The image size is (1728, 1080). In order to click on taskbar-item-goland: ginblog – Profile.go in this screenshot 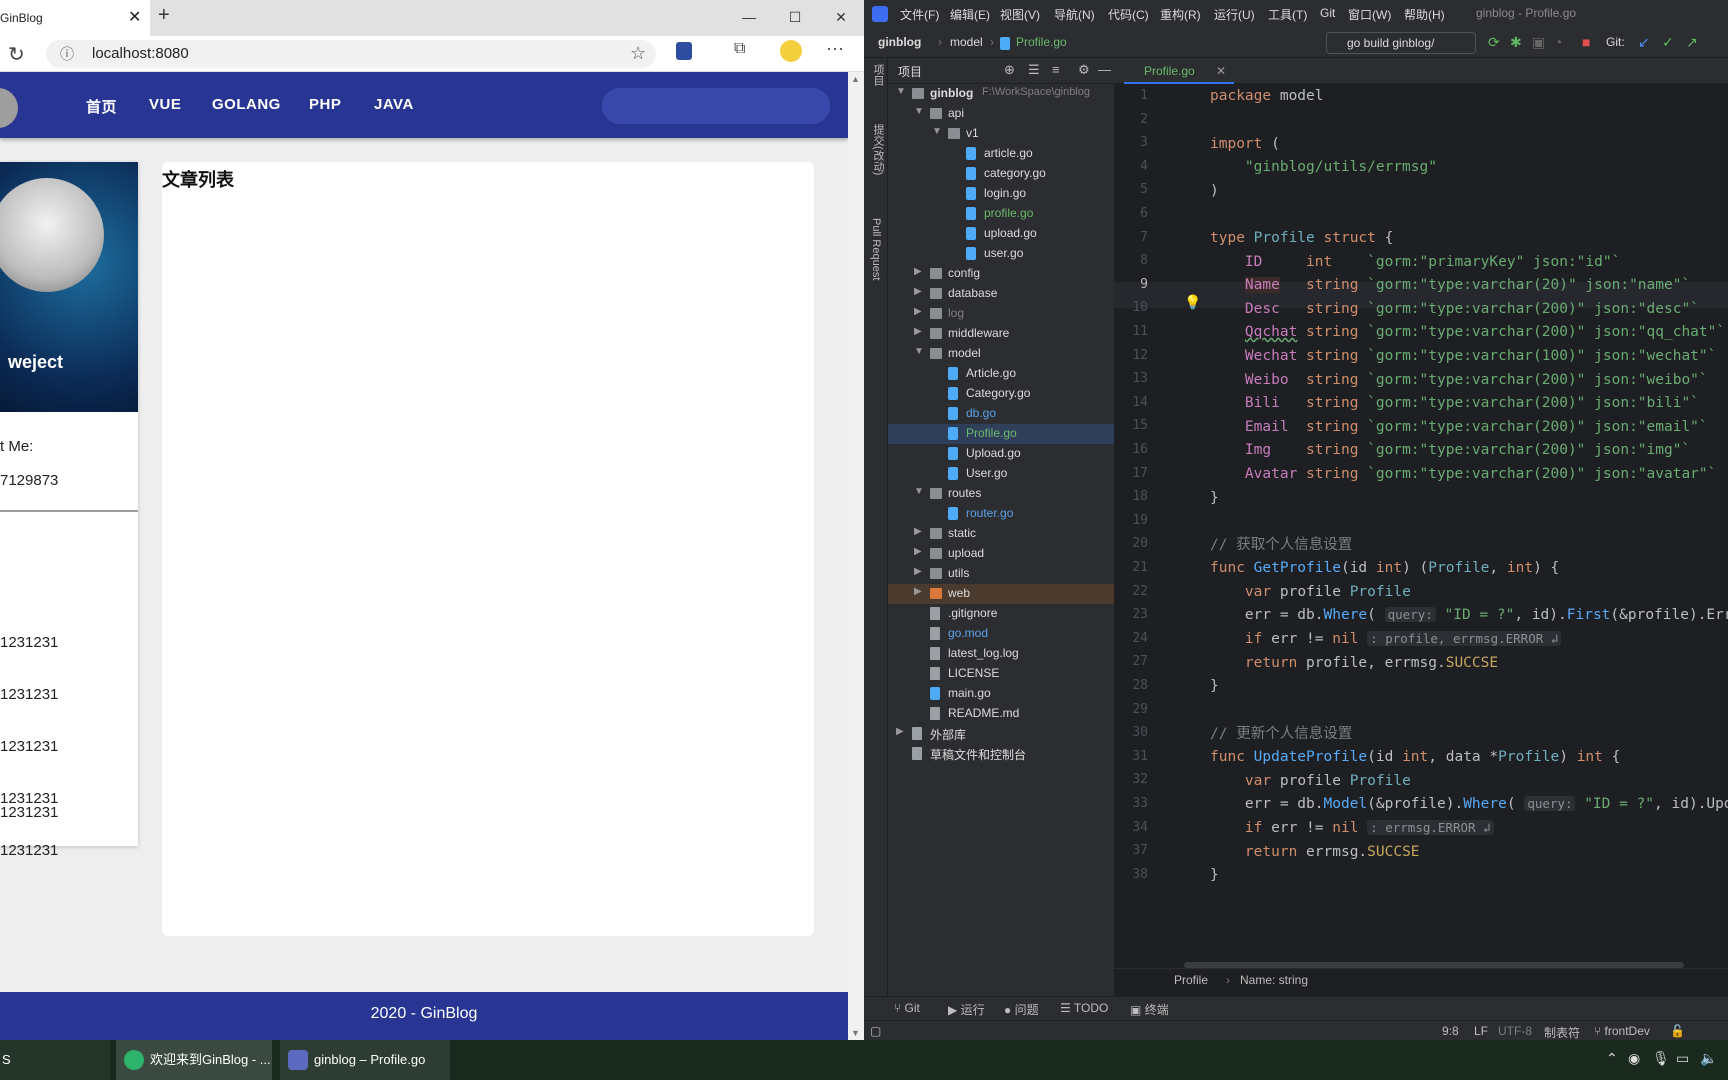, I will do `click(365, 1060)`.